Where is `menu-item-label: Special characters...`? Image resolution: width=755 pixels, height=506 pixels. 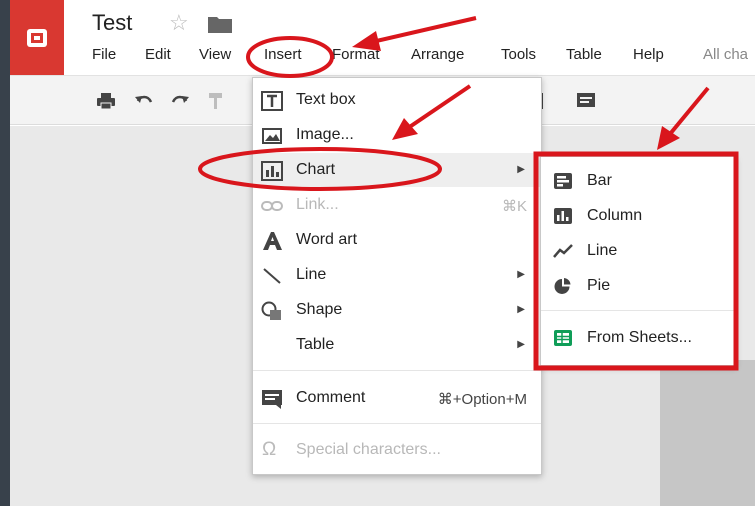
menu-item-label: Special characters... is located at coordinates (368, 449).